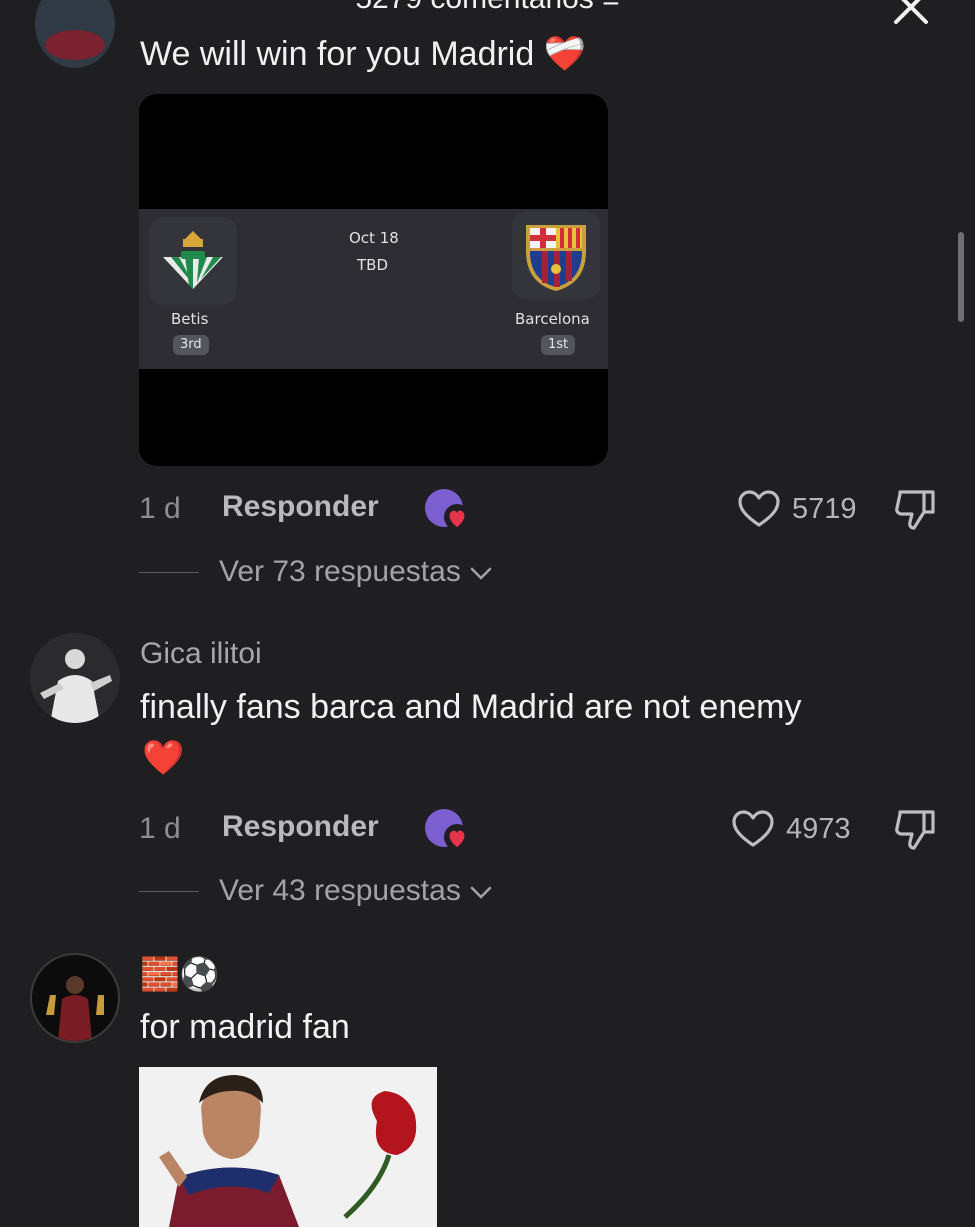 The height and width of the screenshot is (1227, 975). I want to click on view-replies-label: Ver 43 respuestas, so click(340, 890).